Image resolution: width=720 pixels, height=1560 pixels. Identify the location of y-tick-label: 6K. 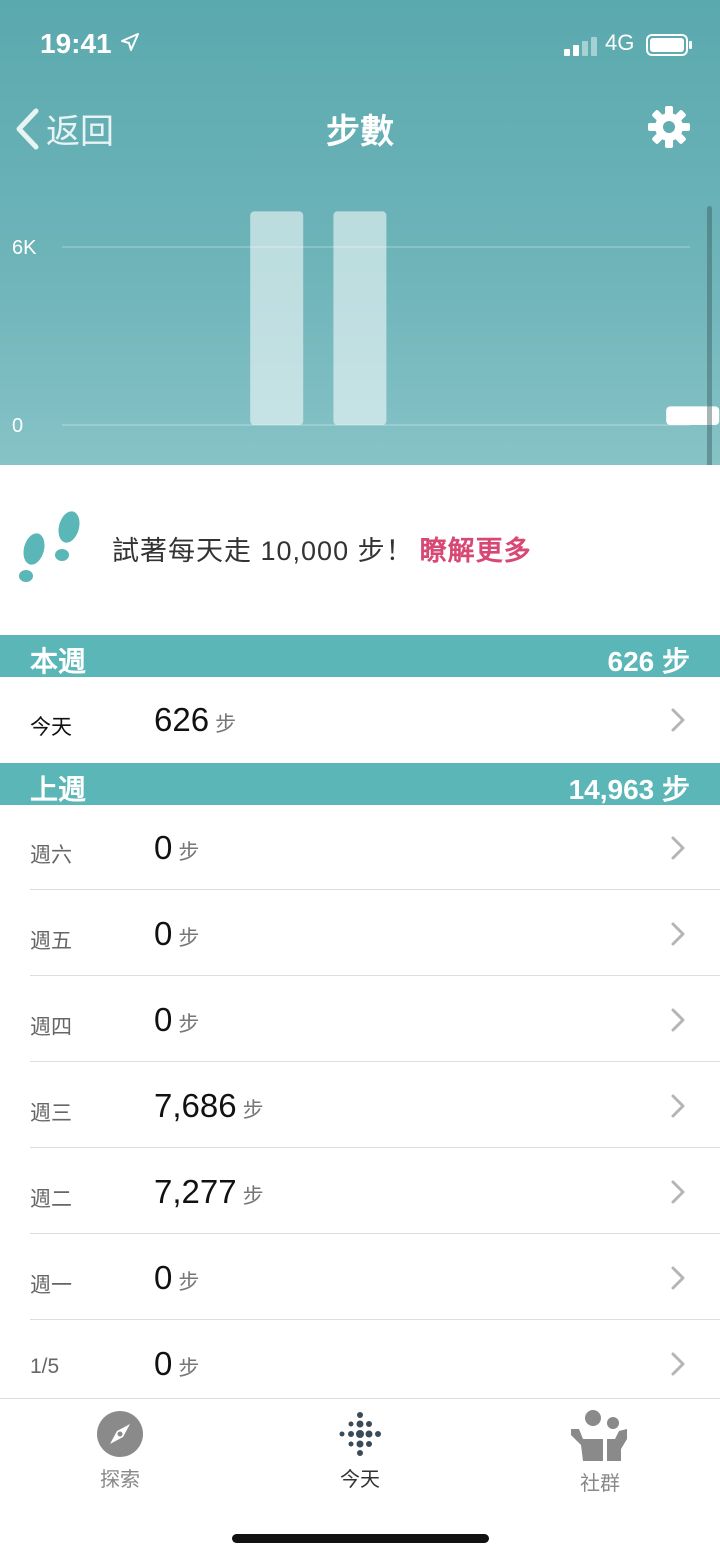
(24, 248).